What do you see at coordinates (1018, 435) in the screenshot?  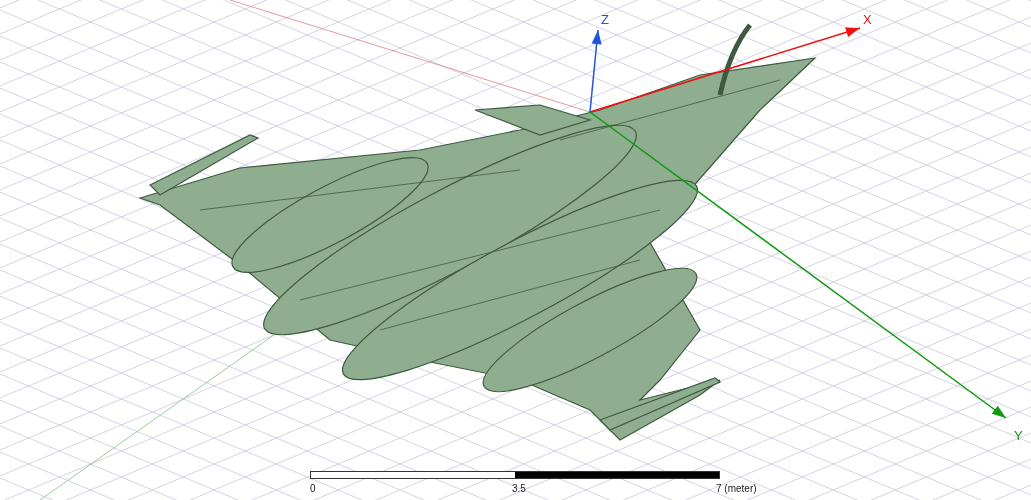 I see `axis-label: Y` at bounding box center [1018, 435].